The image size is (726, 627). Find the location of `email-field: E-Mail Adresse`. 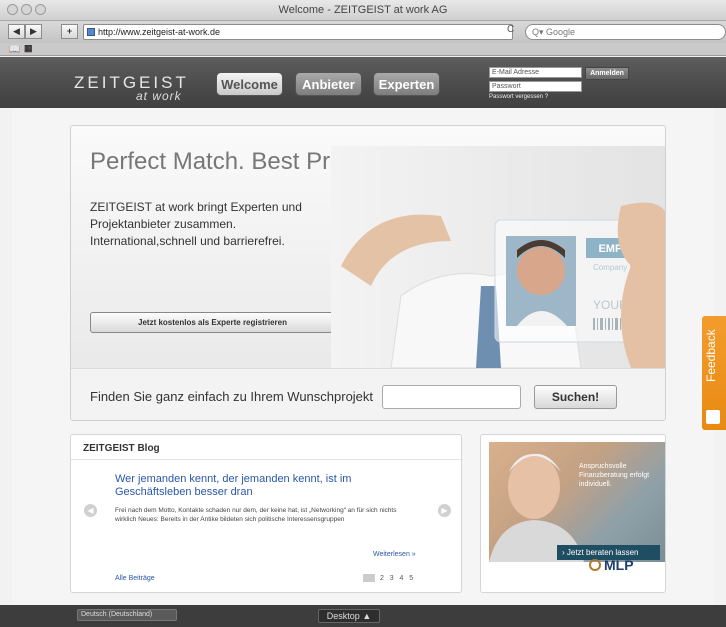

email-field: E-Mail Adresse is located at coordinates (535, 72).